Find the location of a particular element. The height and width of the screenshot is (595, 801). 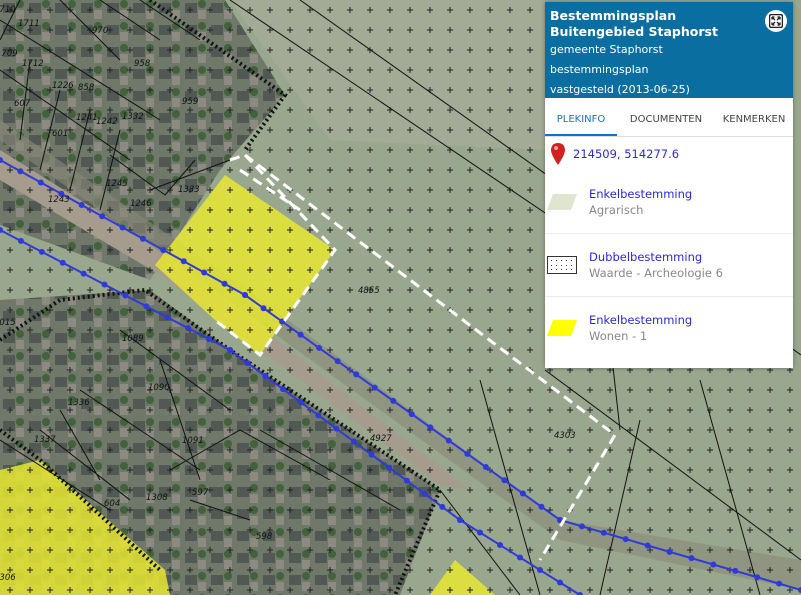

location-row: 214509, 514277.6 is located at coordinates (669, 154).